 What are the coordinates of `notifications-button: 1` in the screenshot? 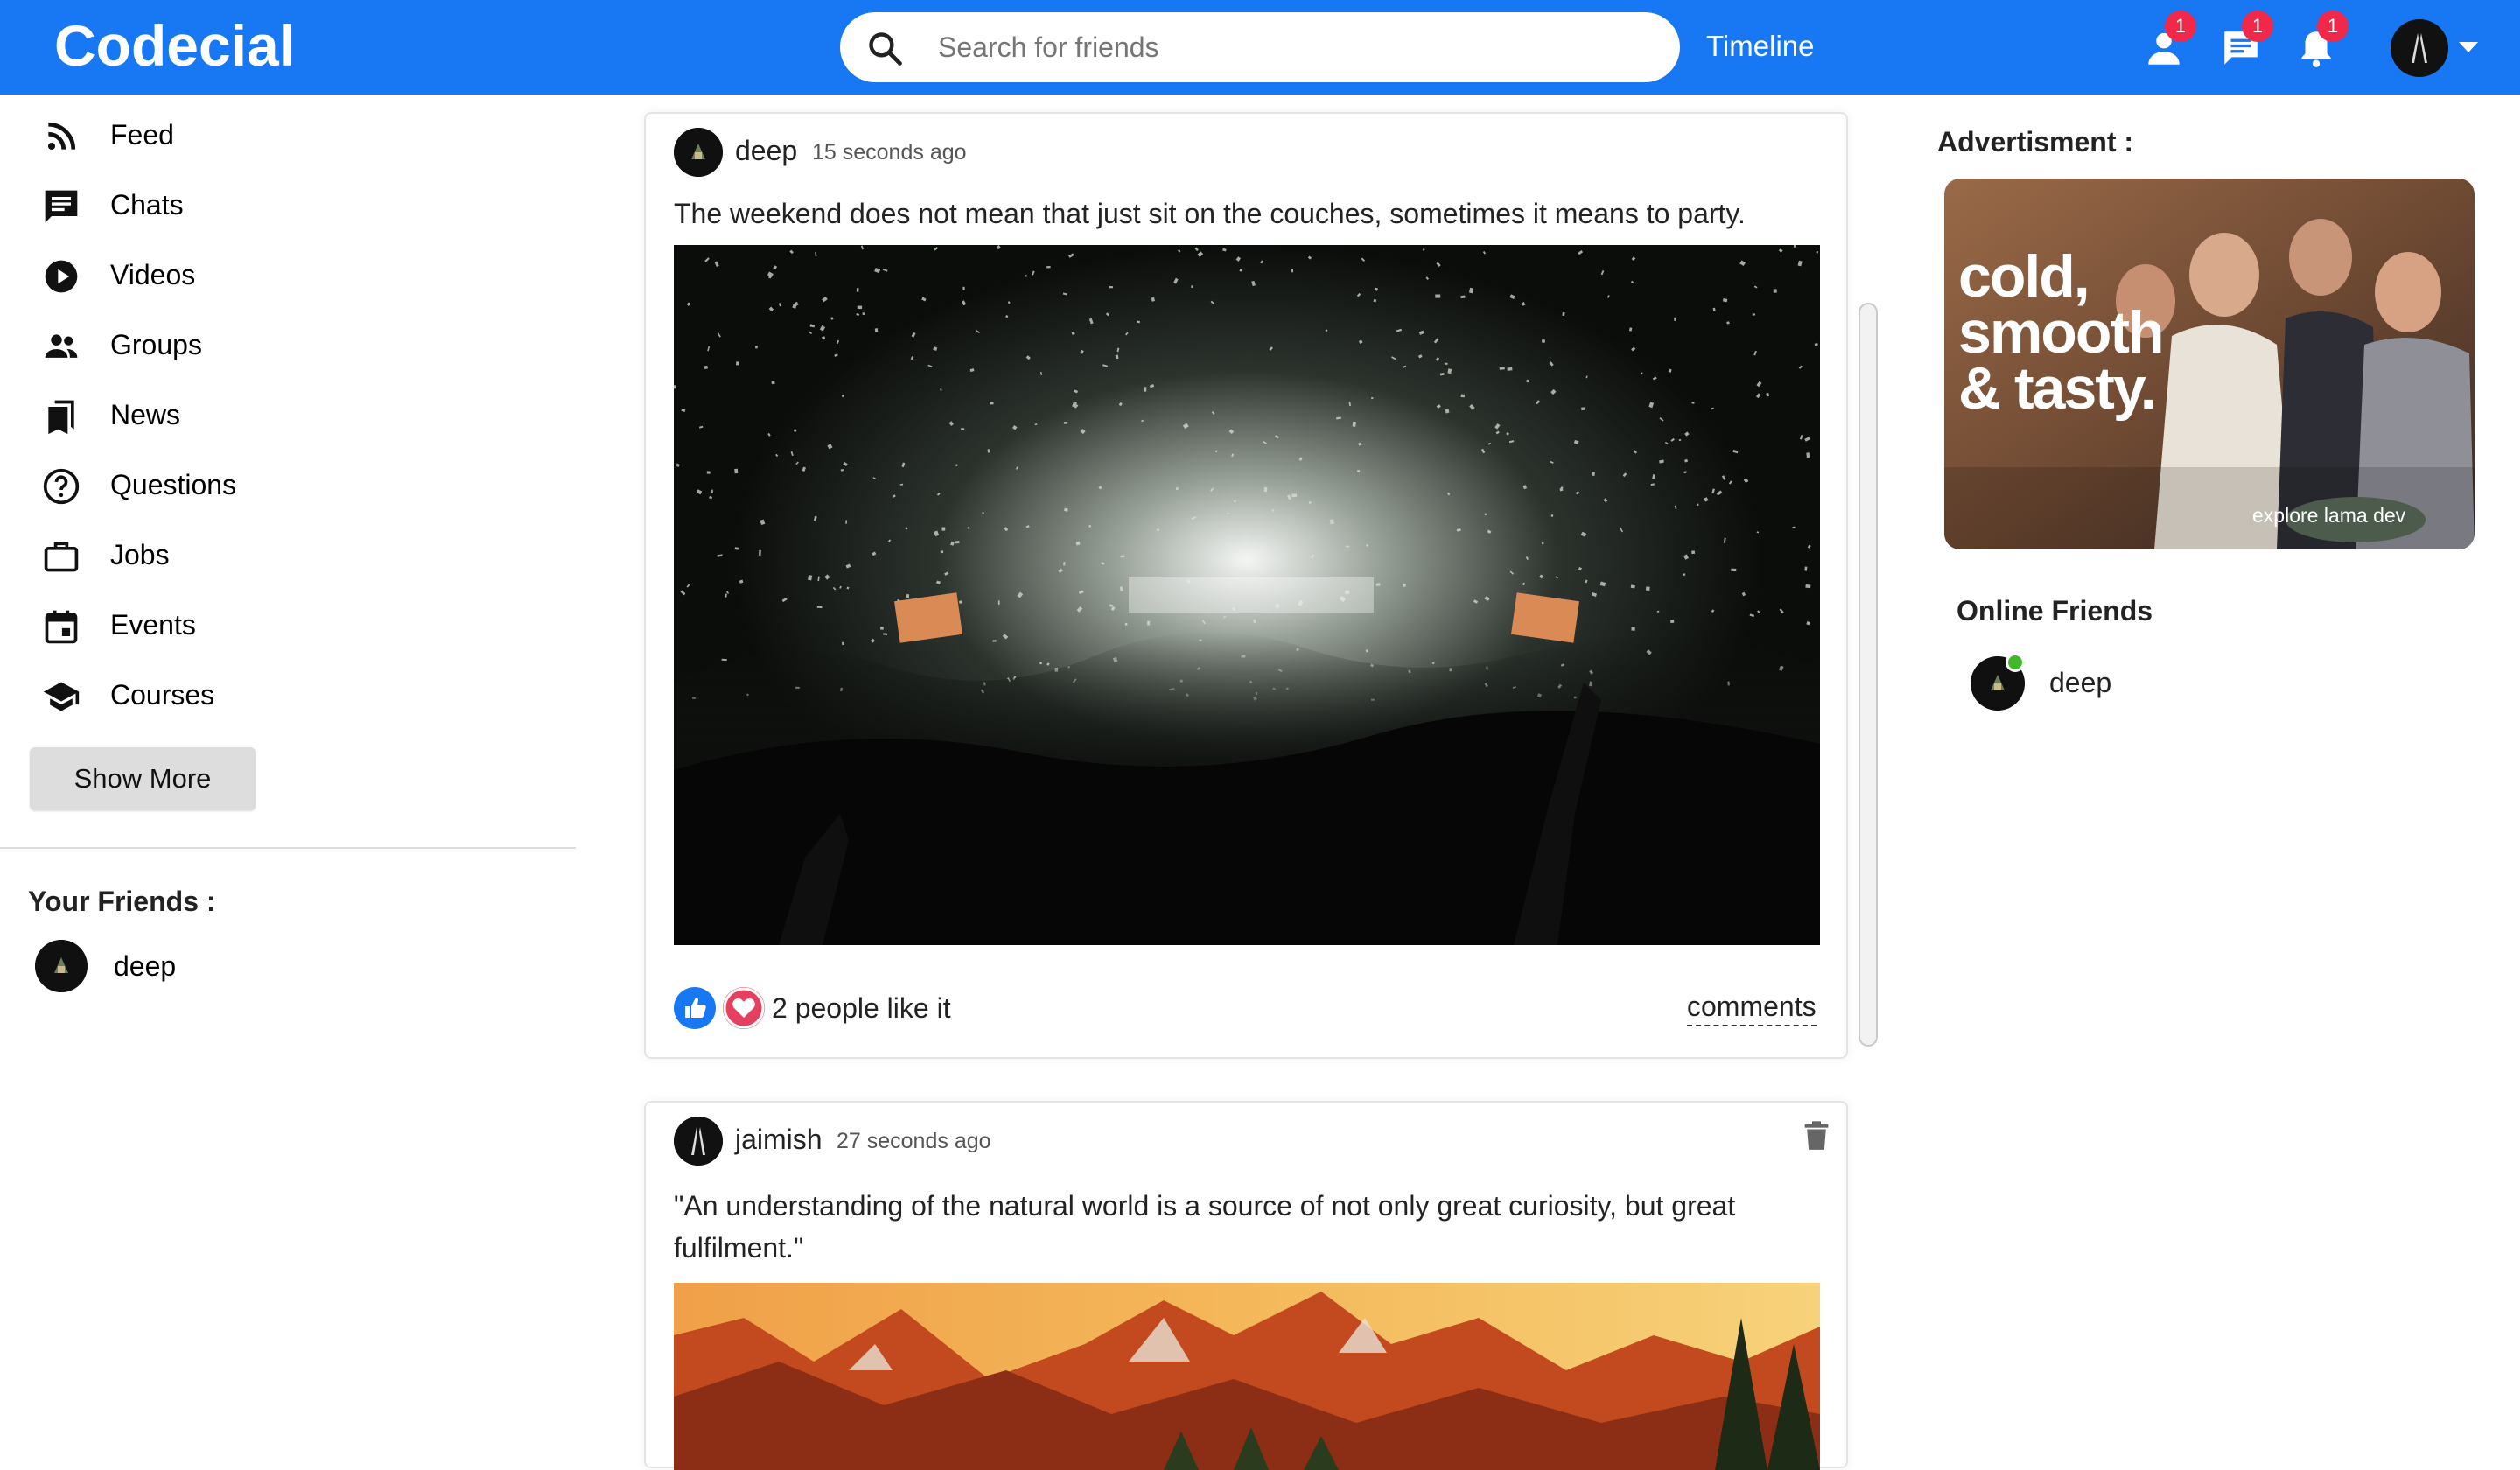 It's located at (2321, 40).